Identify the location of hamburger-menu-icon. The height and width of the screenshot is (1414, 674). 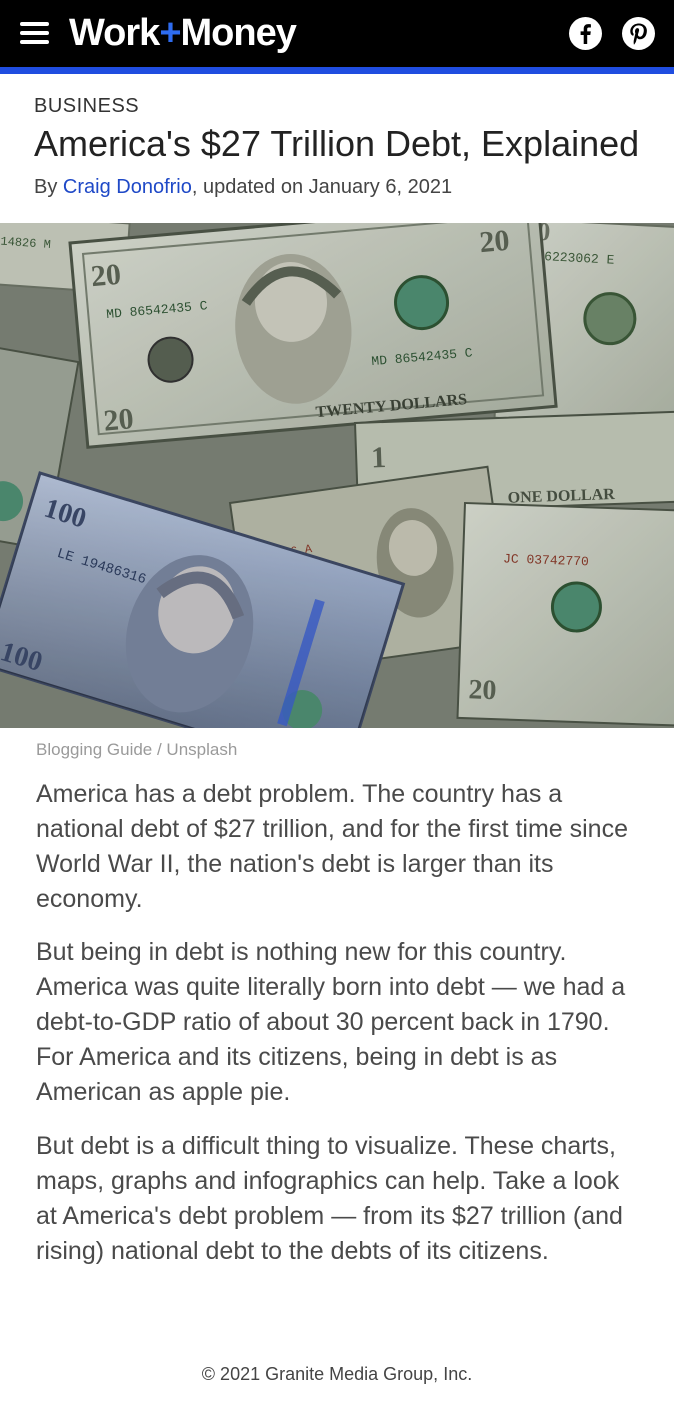
(35, 34).